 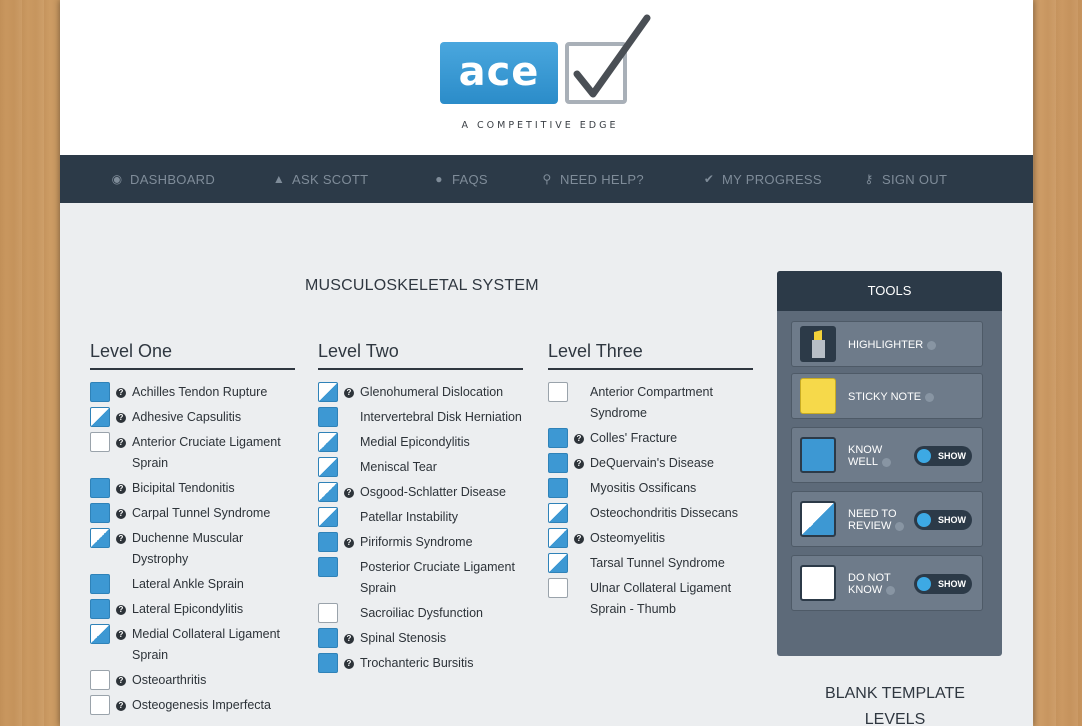 I want to click on condition-item: Meniscal Tear, so click(x=420, y=467).